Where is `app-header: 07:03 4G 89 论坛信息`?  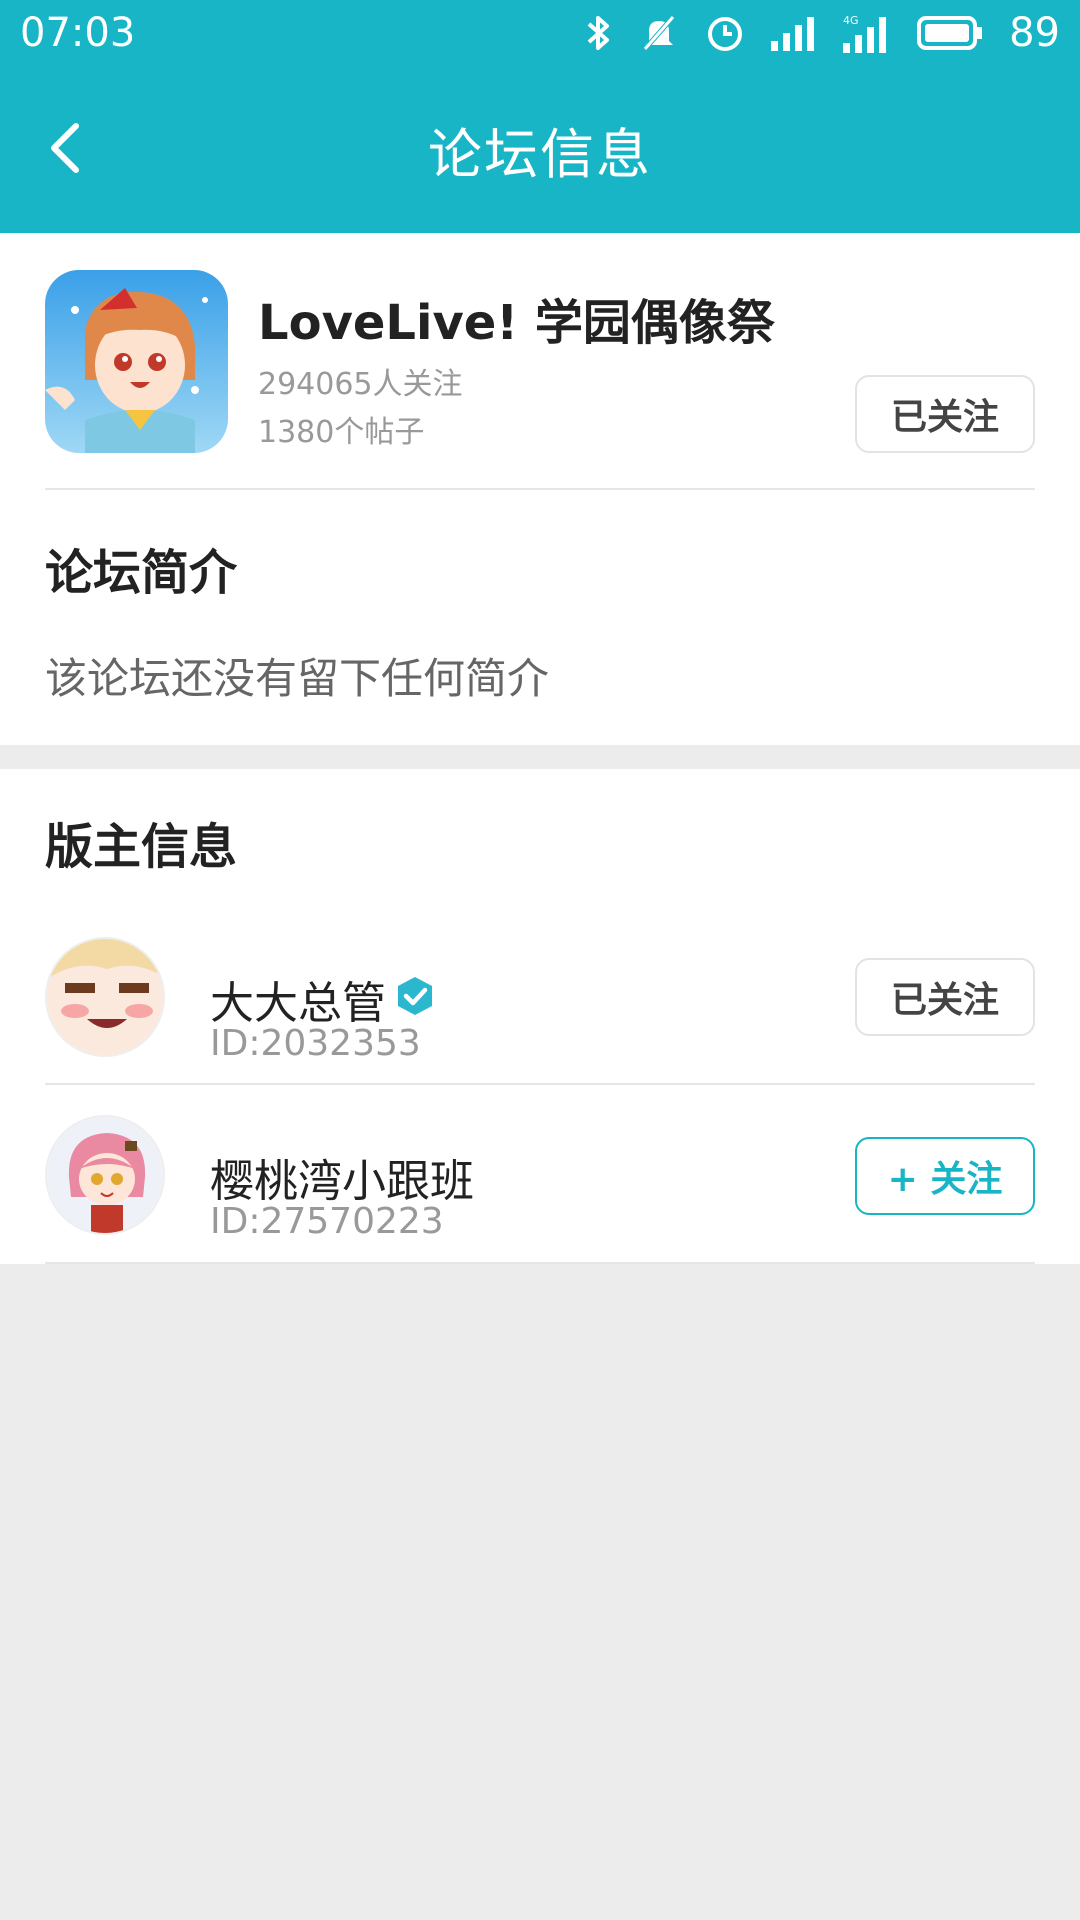
app-header: 07:03 4G 89 论坛信息 is located at coordinates (540, 116).